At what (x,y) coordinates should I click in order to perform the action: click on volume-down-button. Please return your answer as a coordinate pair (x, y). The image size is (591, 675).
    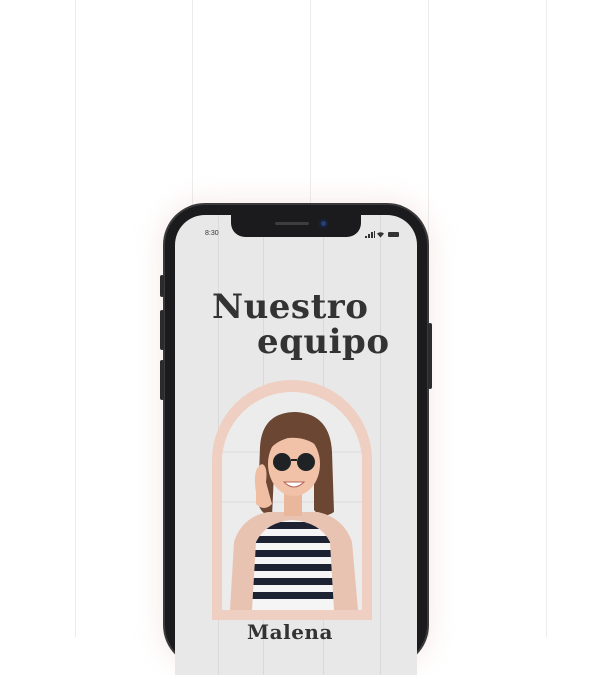
    Looking at the image, I should click on (162, 380).